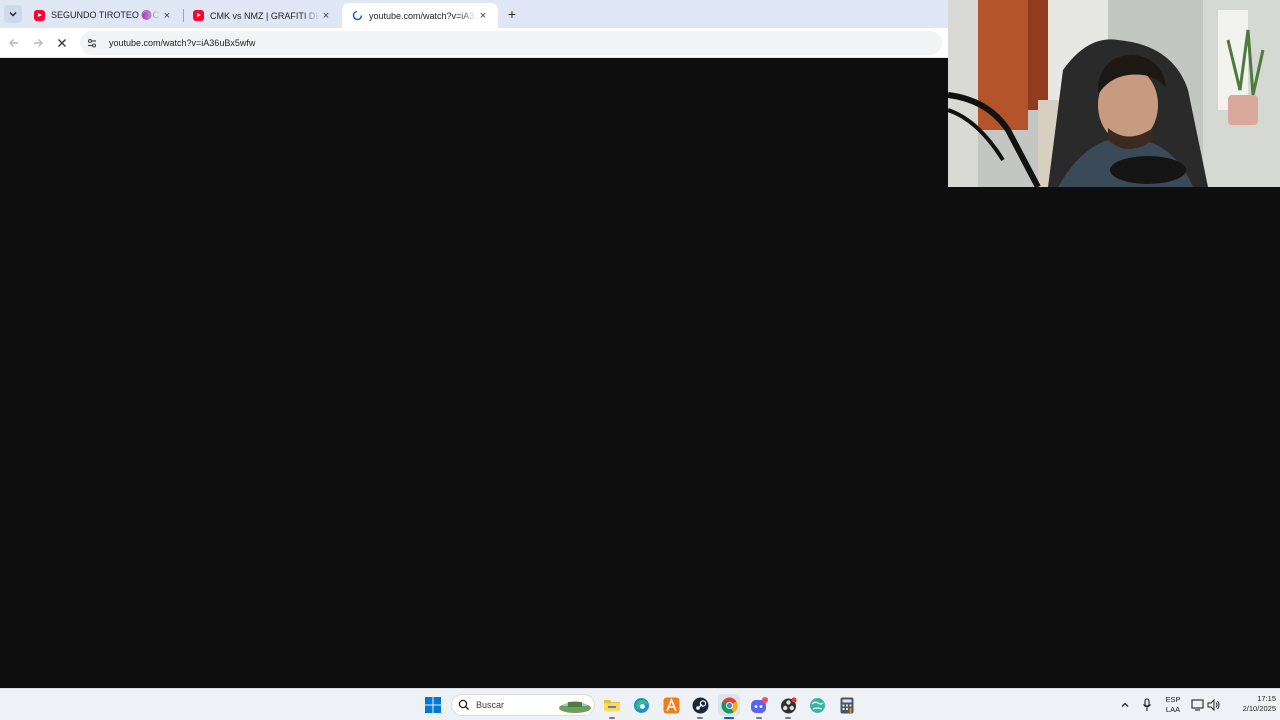  I want to click on loading-icon, so click(357, 15).